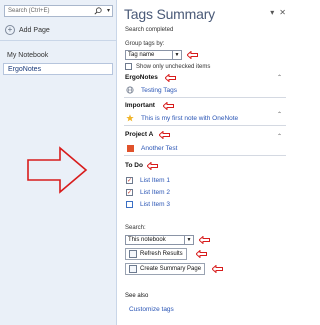 The width and height of the screenshot is (320, 325). What do you see at coordinates (133, 254) in the screenshot?
I see `refresh-icon` at bounding box center [133, 254].